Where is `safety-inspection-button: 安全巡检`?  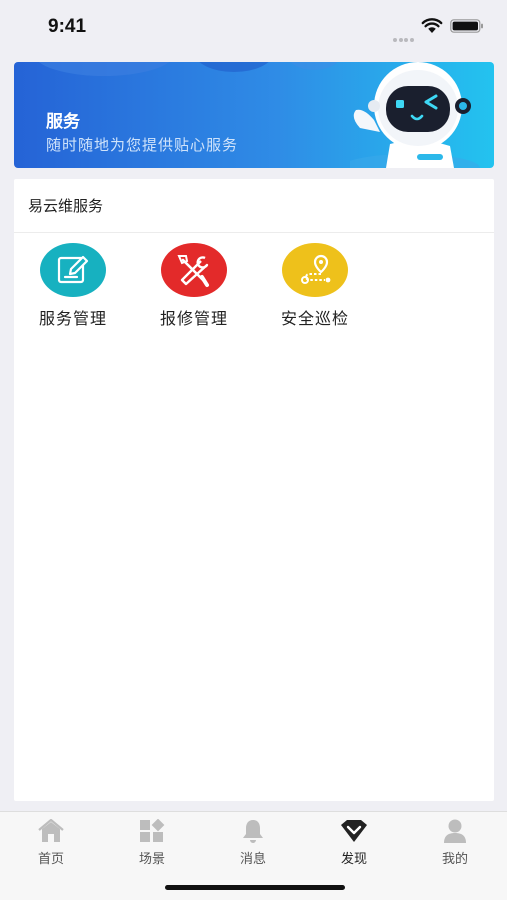 safety-inspection-button: 安全巡检 is located at coordinates (315, 288).